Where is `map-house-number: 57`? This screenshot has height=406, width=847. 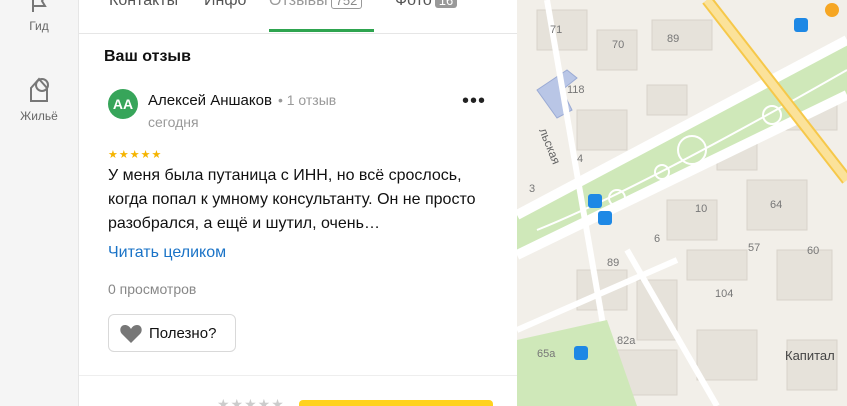
map-house-number: 57 is located at coordinates (754, 248).